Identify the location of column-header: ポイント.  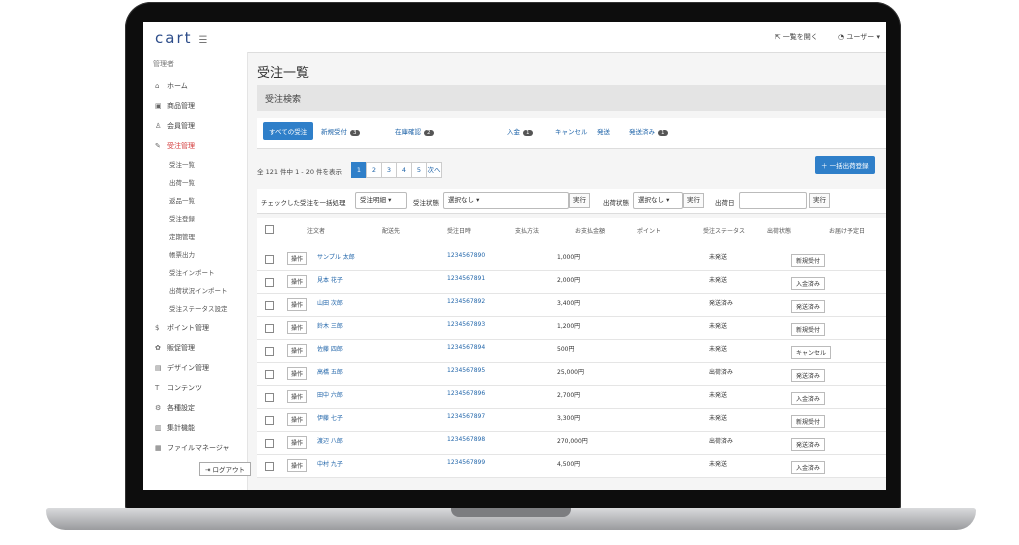
(649, 230).